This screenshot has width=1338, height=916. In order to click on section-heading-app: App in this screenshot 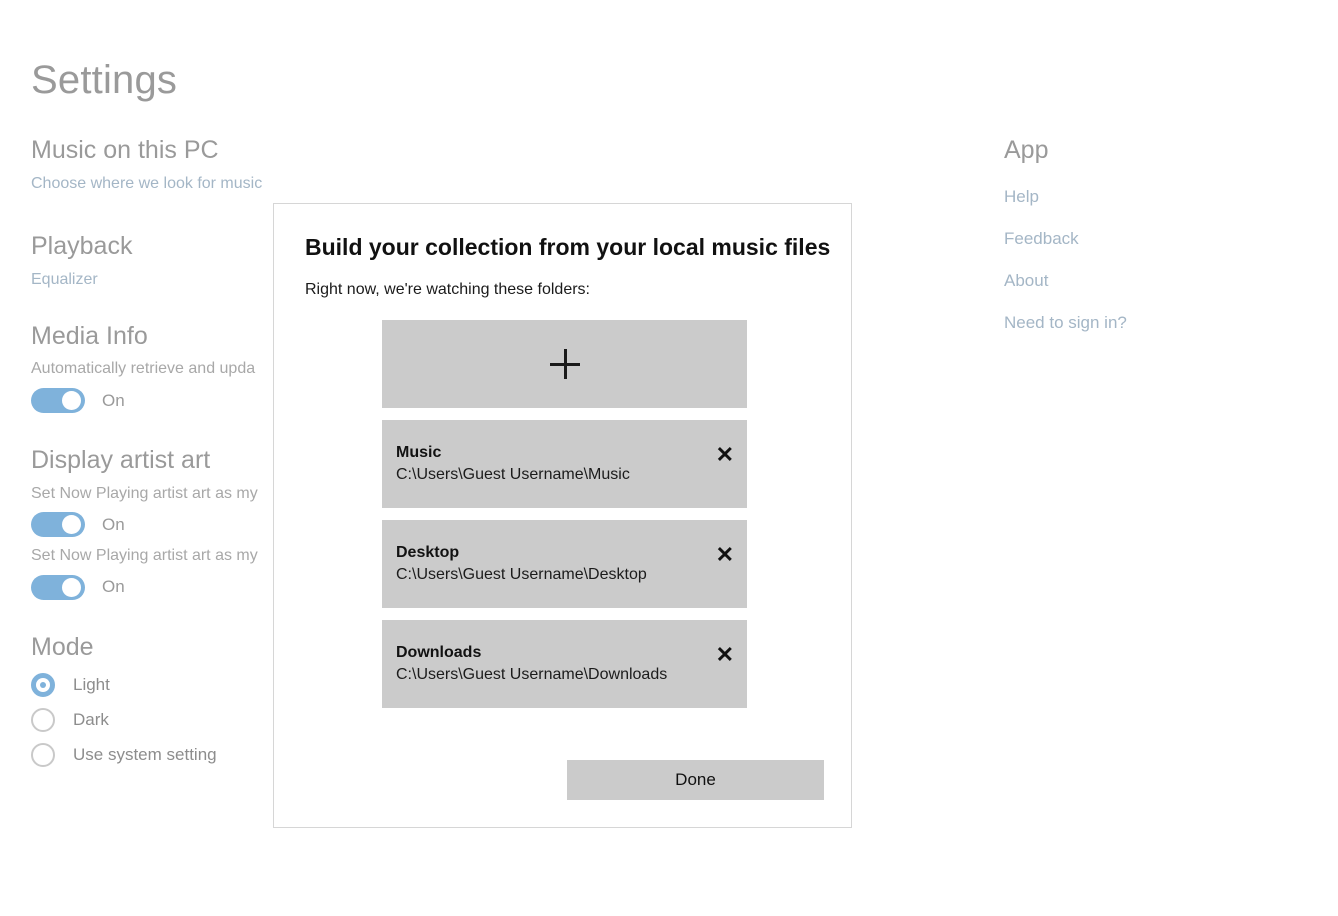, I will do `click(1026, 150)`.